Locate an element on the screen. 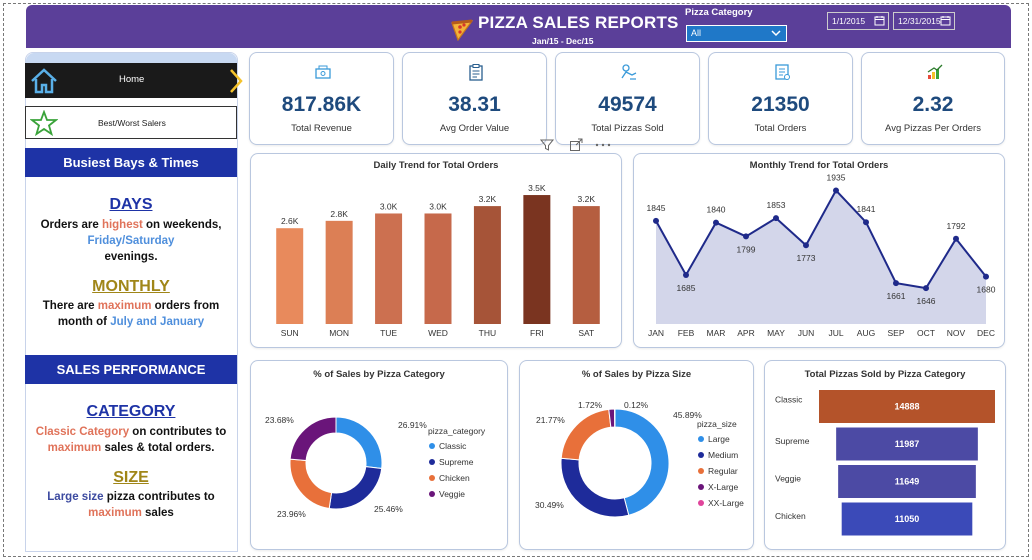 The image size is (1032, 560). nav-best-worst-label: Best/Worst Salers is located at coordinates (132, 123).